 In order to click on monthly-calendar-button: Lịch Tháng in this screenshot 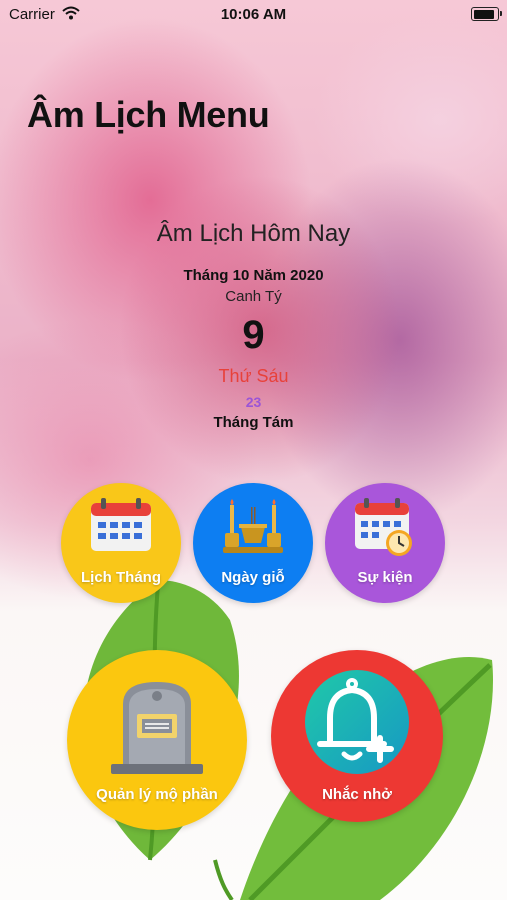, I will do `click(121, 543)`.